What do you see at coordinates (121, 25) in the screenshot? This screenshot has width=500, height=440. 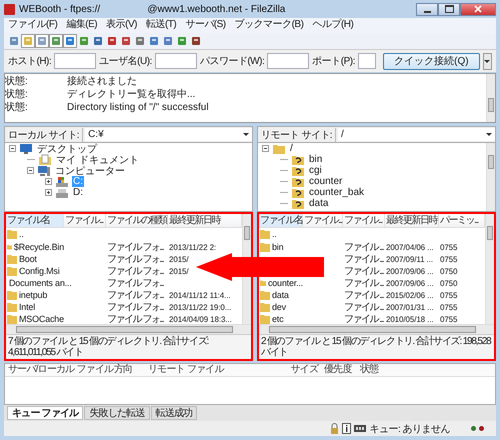 I see `menu-item: 表示(V)` at bounding box center [121, 25].